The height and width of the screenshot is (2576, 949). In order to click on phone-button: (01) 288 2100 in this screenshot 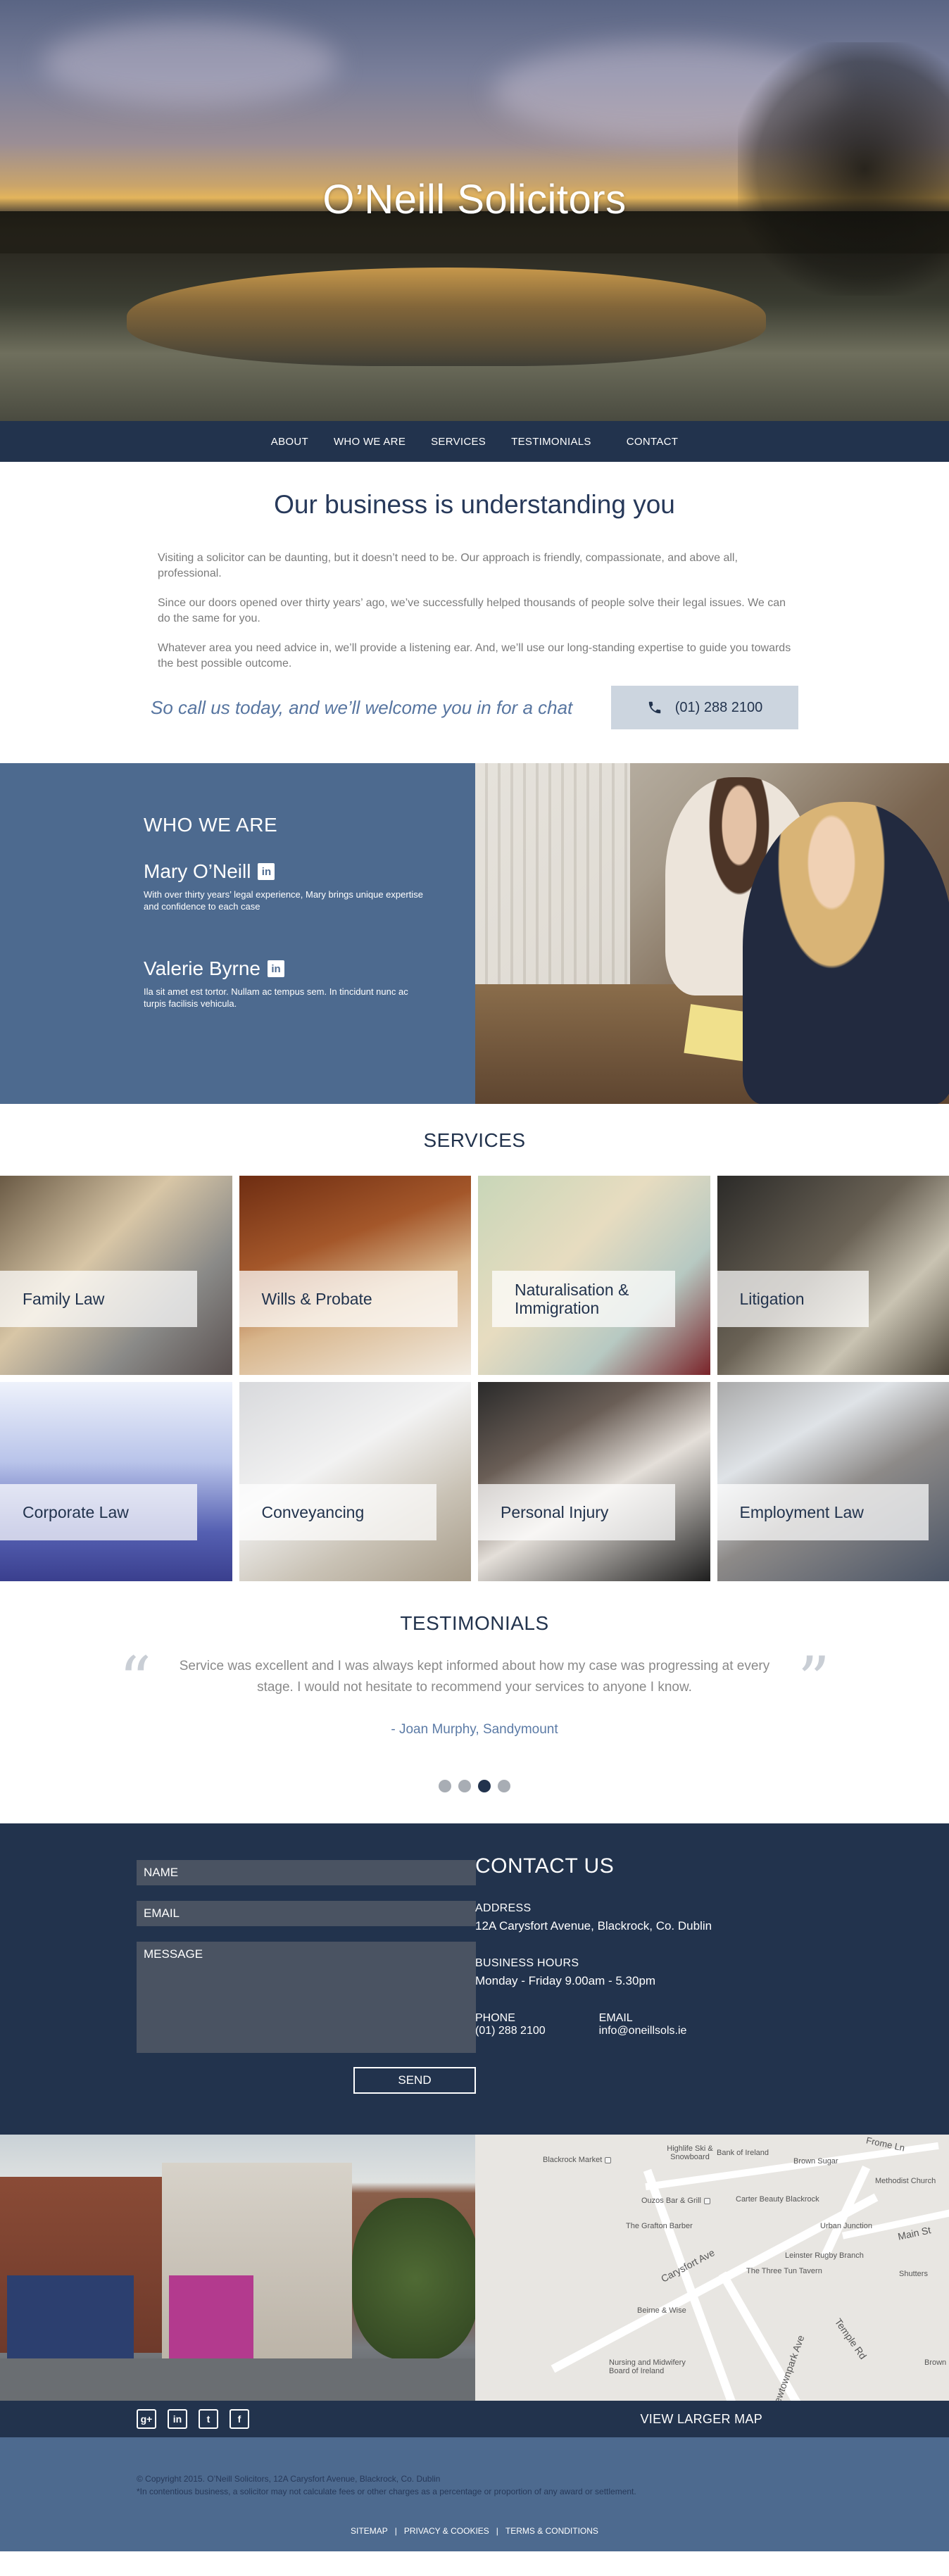, I will do `click(704, 708)`.